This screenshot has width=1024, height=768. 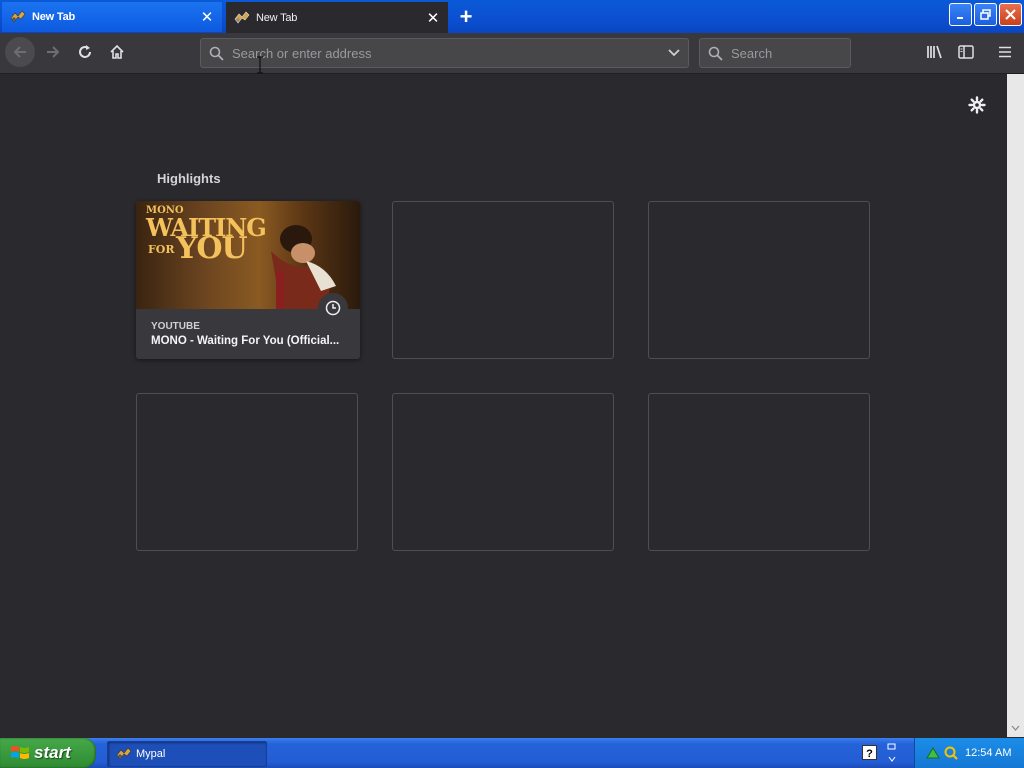 I want to click on vertical-scrollbar, so click(x=1015, y=405).